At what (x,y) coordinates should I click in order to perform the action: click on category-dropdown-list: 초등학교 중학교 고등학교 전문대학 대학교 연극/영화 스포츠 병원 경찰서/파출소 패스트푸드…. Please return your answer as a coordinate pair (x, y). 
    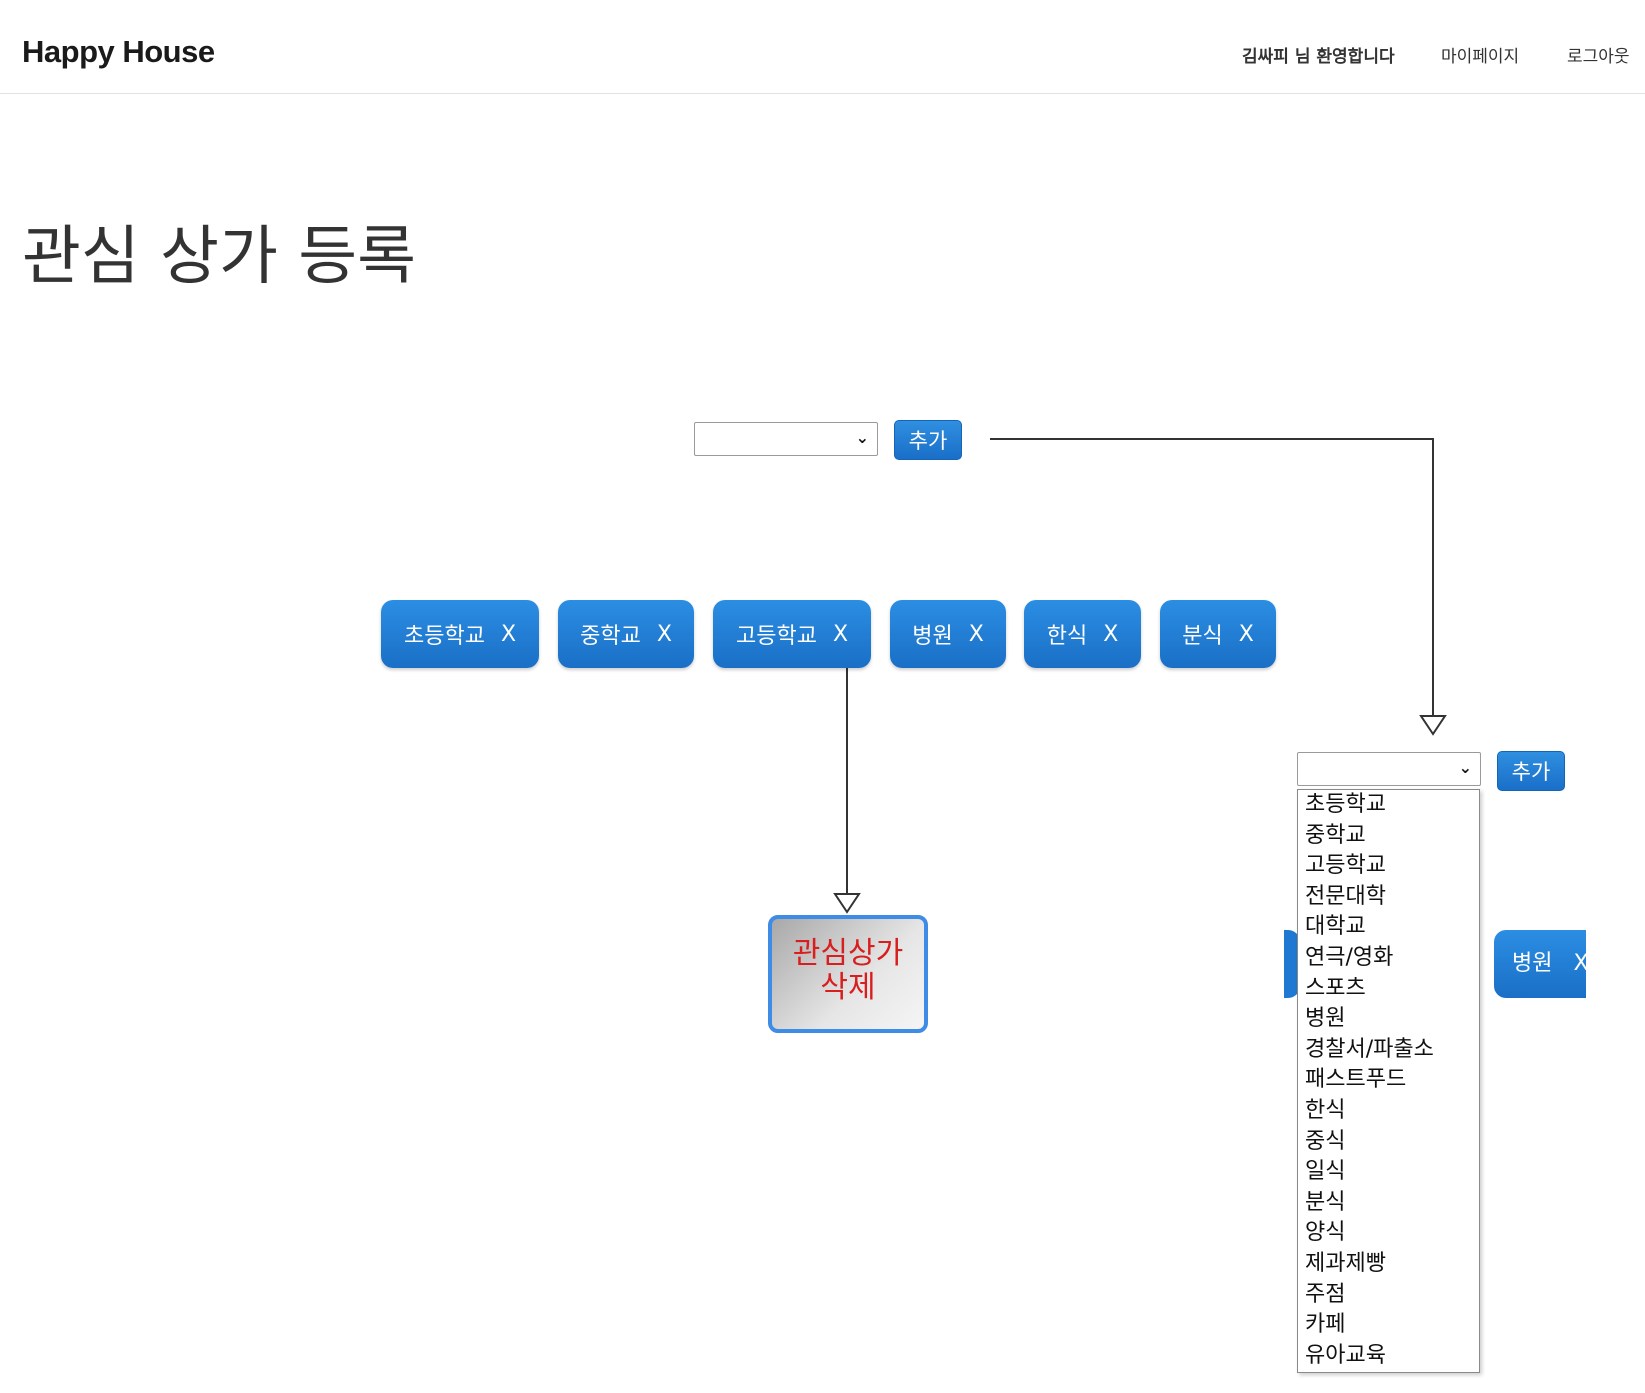
    Looking at the image, I should click on (1388, 1081).